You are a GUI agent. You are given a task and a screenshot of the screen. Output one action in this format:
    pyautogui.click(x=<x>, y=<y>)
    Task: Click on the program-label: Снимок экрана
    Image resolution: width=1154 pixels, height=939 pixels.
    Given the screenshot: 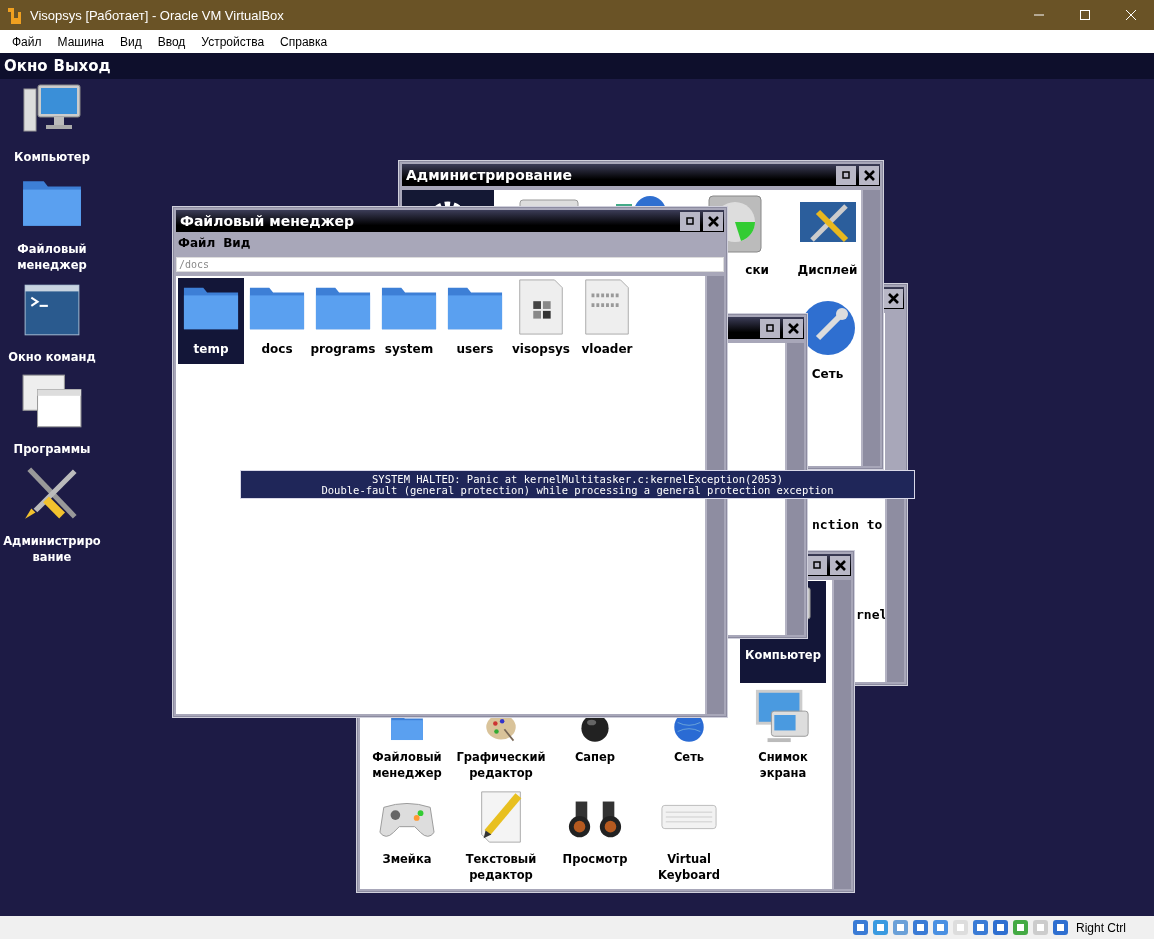 What is the action you would take?
    pyautogui.click(x=783, y=765)
    